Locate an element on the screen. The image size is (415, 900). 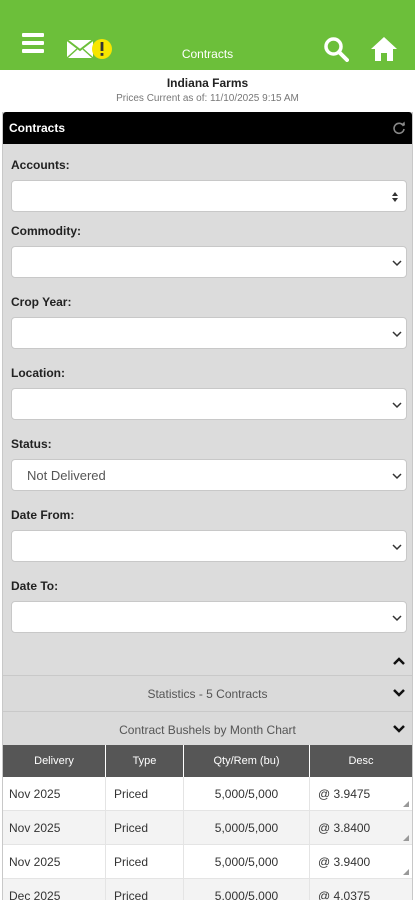
page-title: Contracts is located at coordinates (207, 54).